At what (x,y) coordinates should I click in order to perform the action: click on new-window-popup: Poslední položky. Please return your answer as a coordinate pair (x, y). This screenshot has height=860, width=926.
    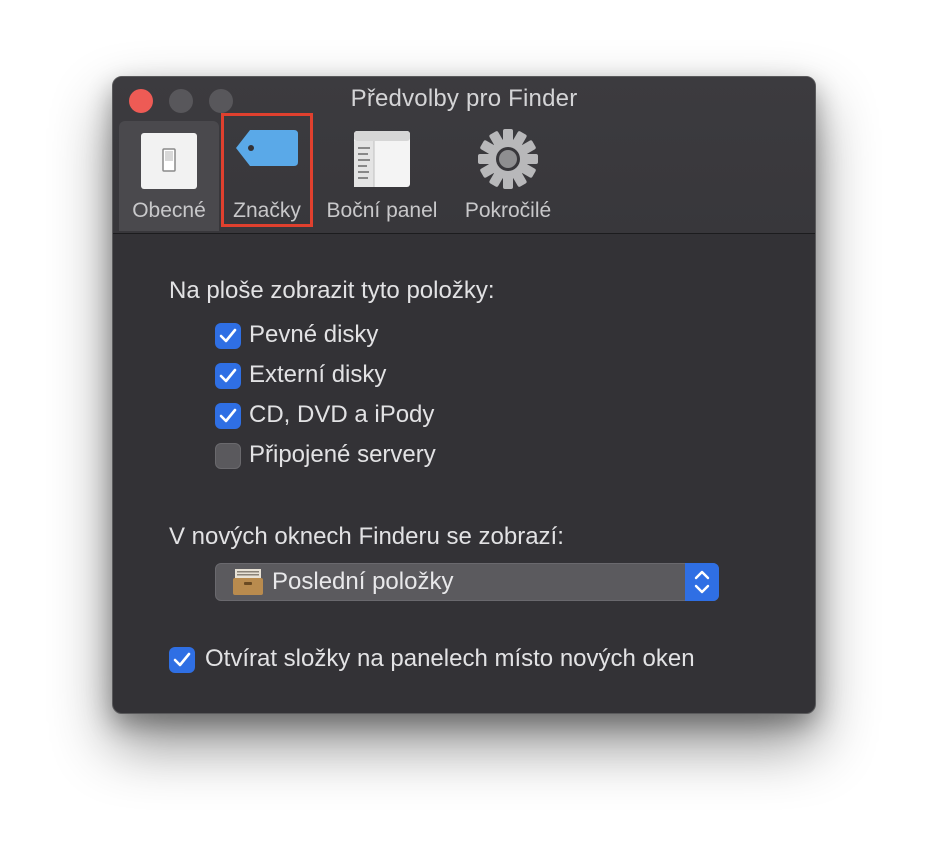
    Looking at the image, I should click on (467, 582).